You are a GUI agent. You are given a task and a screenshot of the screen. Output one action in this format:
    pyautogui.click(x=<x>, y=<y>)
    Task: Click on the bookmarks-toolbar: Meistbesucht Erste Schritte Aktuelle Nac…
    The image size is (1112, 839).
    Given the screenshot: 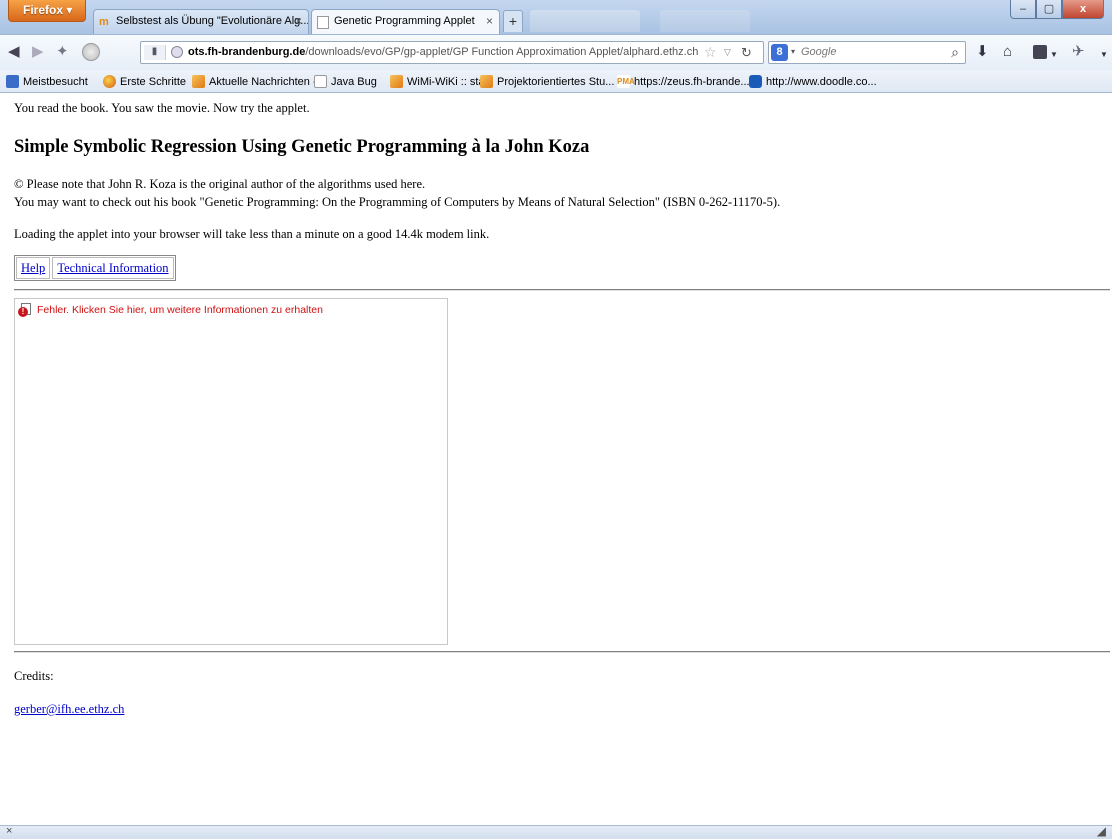 What is the action you would take?
    pyautogui.click(x=556, y=81)
    